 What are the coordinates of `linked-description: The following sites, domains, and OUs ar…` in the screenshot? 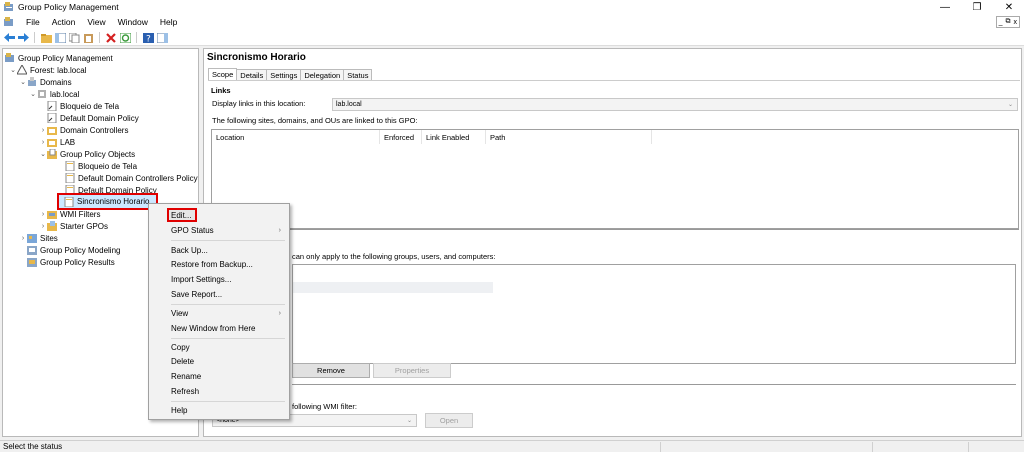 It's located at (315, 120).